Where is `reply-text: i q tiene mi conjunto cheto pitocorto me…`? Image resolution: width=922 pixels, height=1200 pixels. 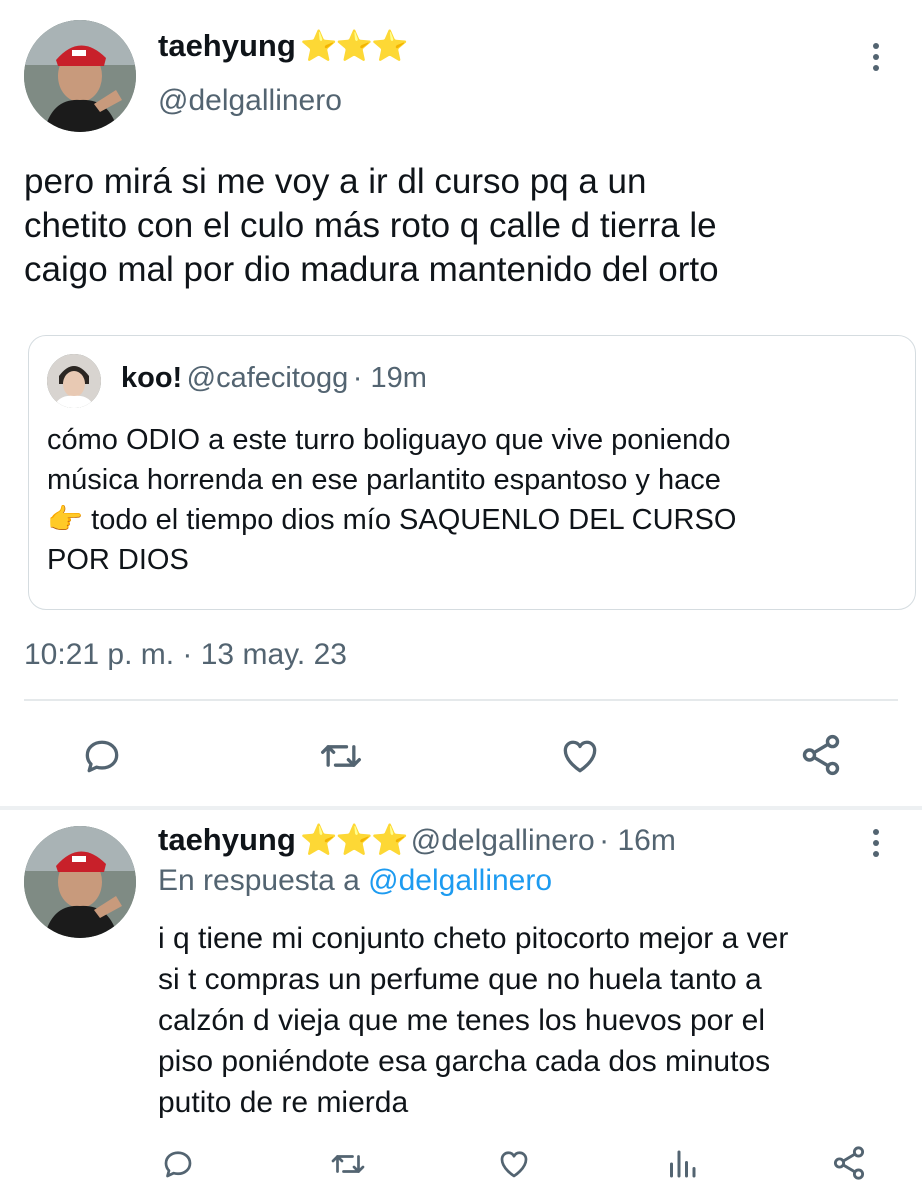 reply-text: i q tiene mi conjunto cheto pitocorto me… is located at coordinates (528, 1020).